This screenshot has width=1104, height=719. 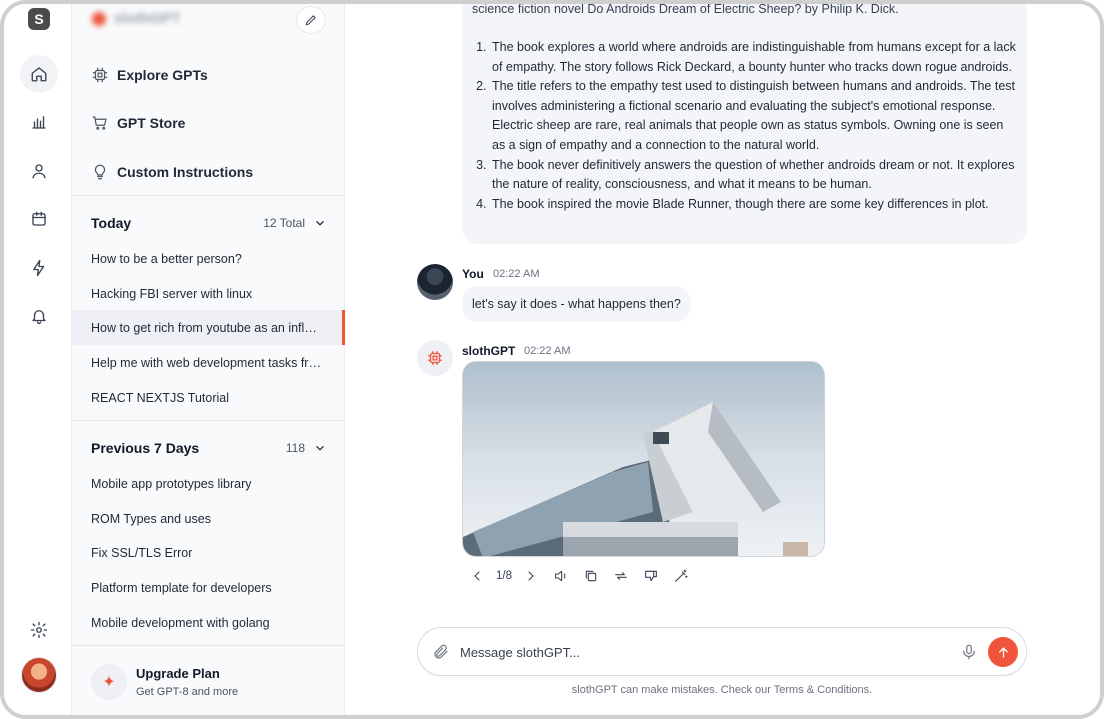 I want to click on lightning-icon, so click(x=39, y=268).